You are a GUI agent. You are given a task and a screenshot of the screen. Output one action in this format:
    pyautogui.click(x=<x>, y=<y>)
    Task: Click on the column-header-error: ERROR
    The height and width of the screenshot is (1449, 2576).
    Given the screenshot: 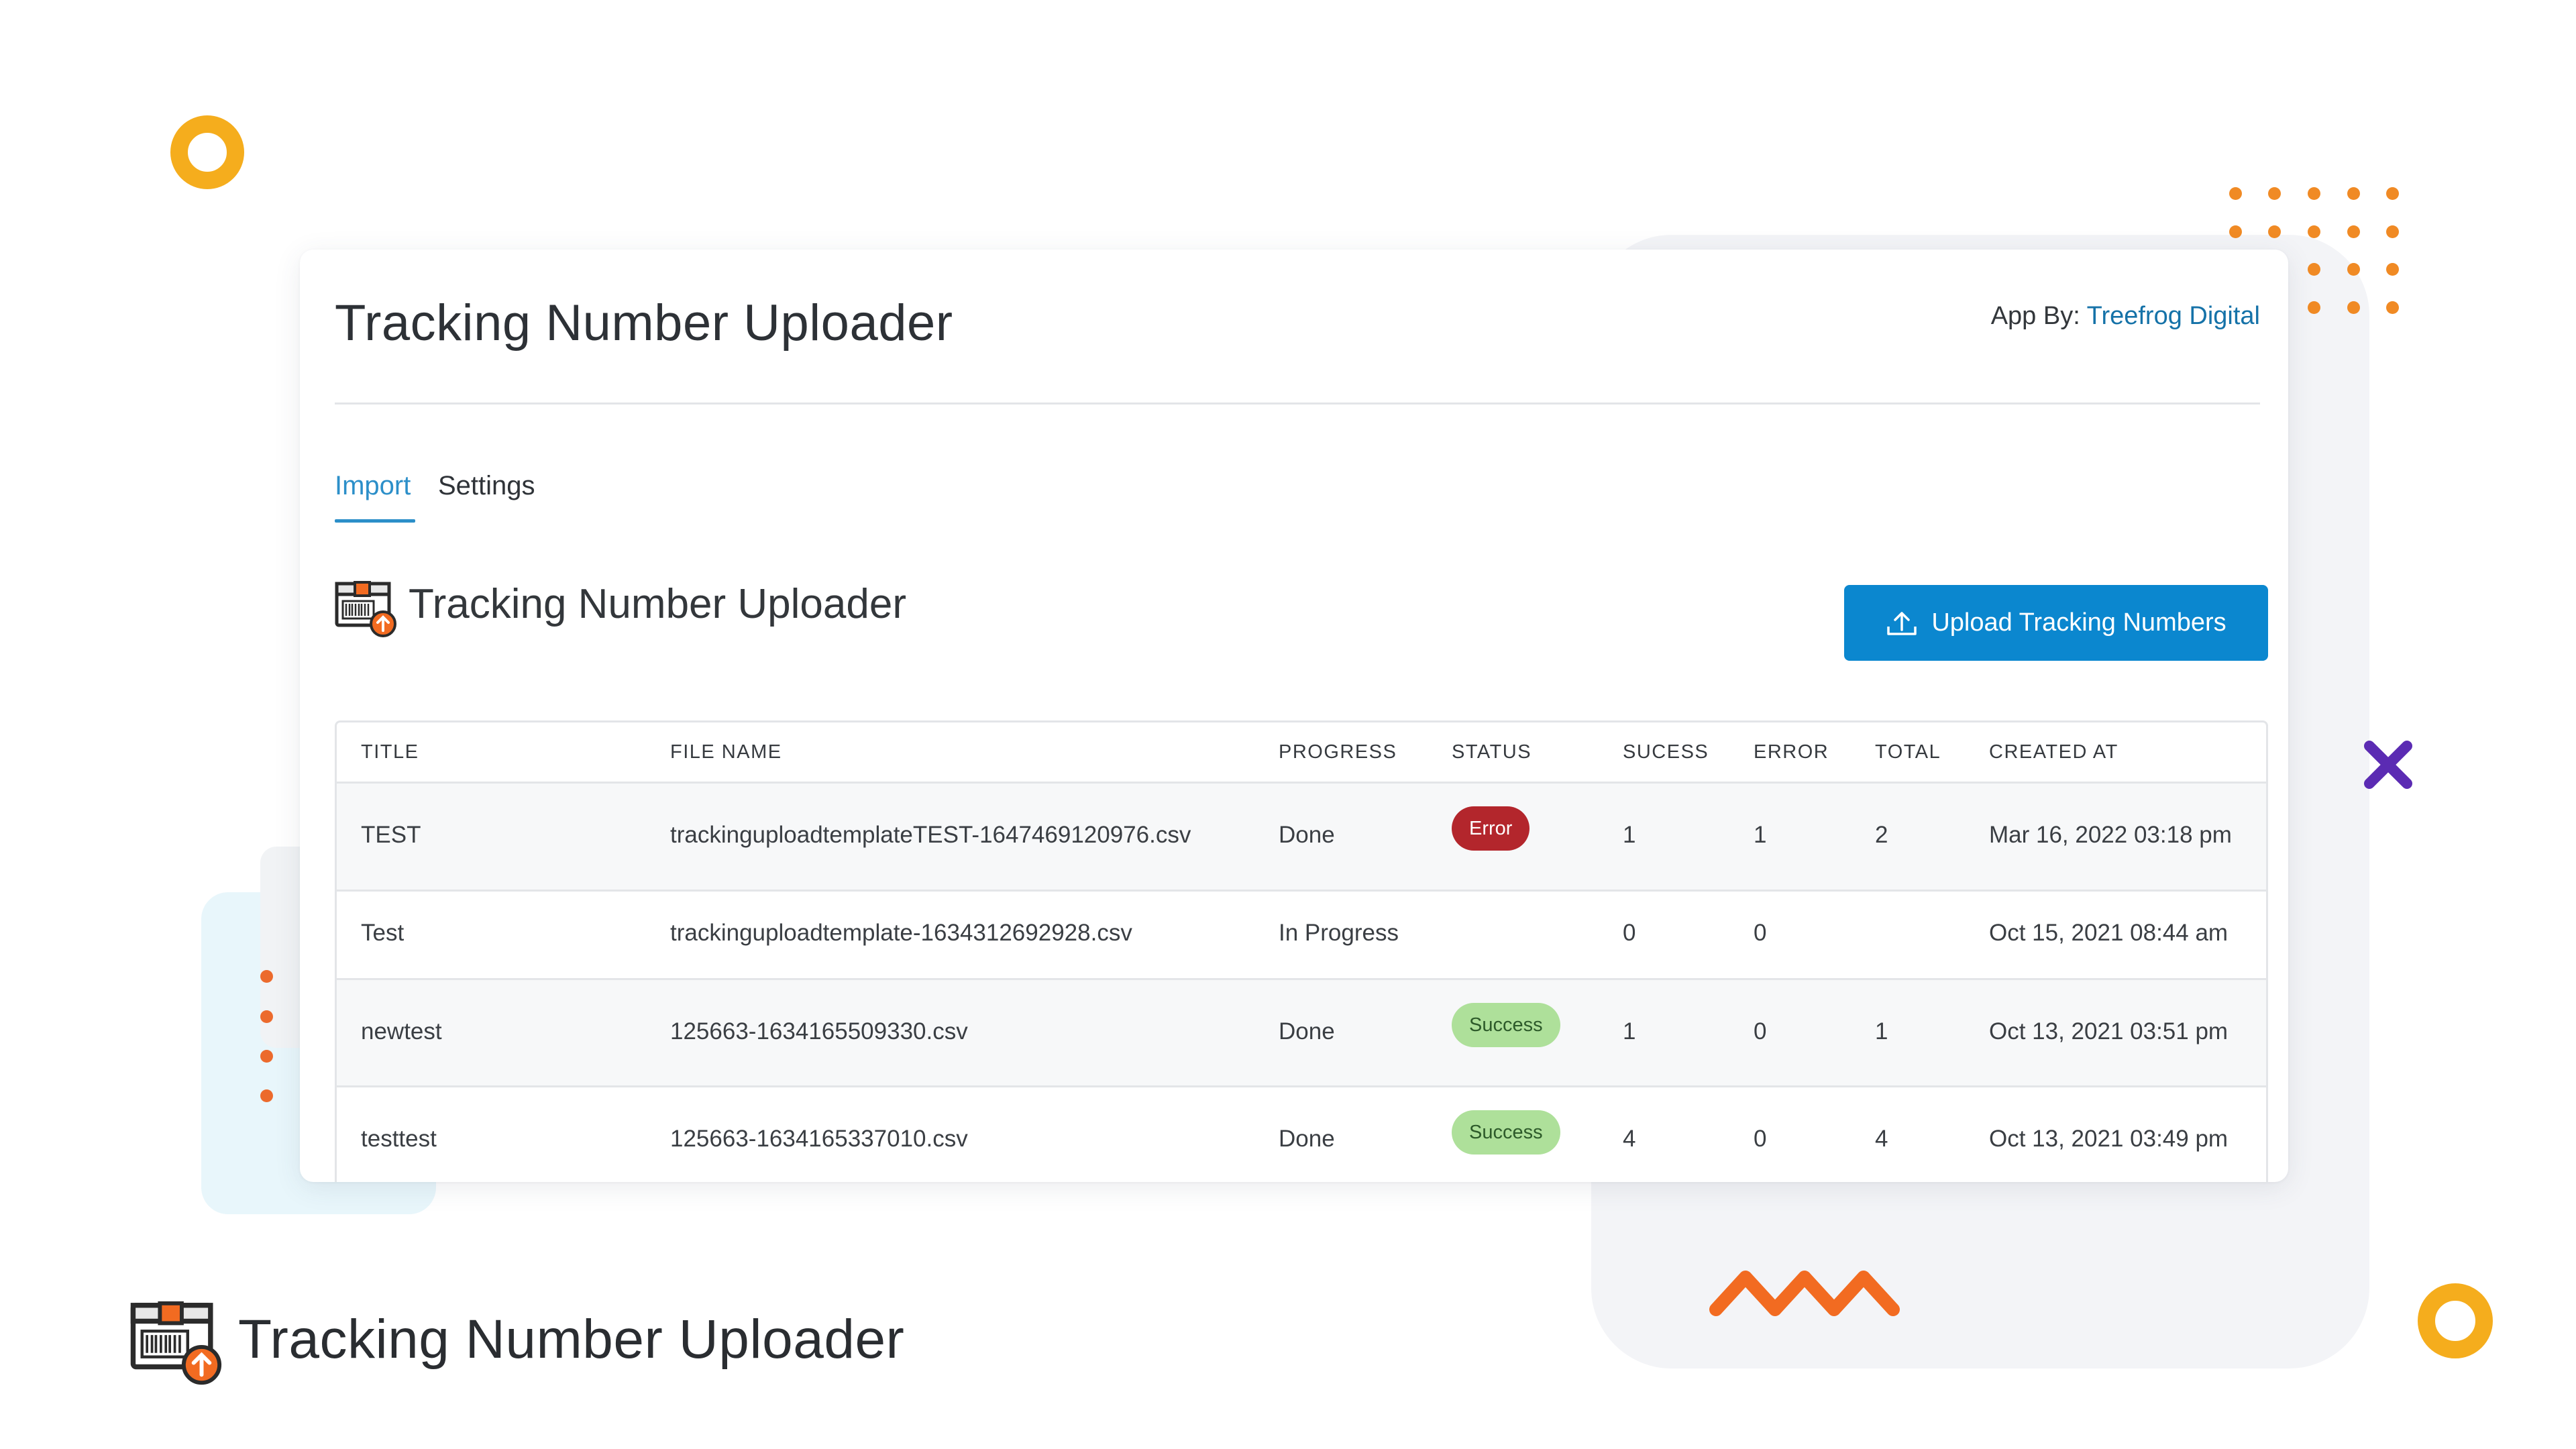 What is the action you would take?
    pyautogui.click(x=1791, y=752)
    